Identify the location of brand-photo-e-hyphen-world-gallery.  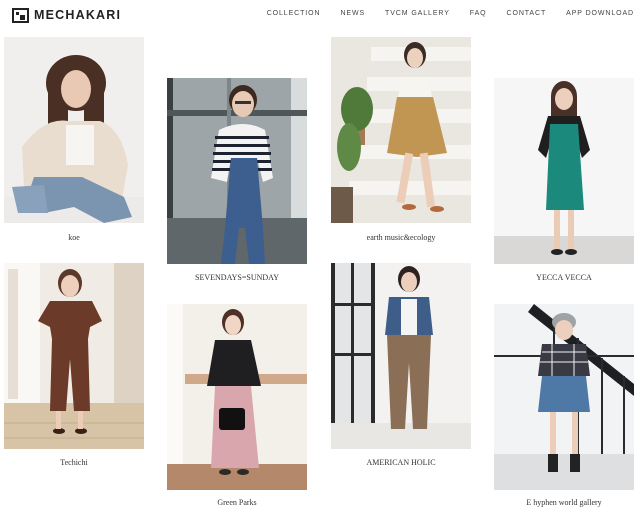
(564, 397).